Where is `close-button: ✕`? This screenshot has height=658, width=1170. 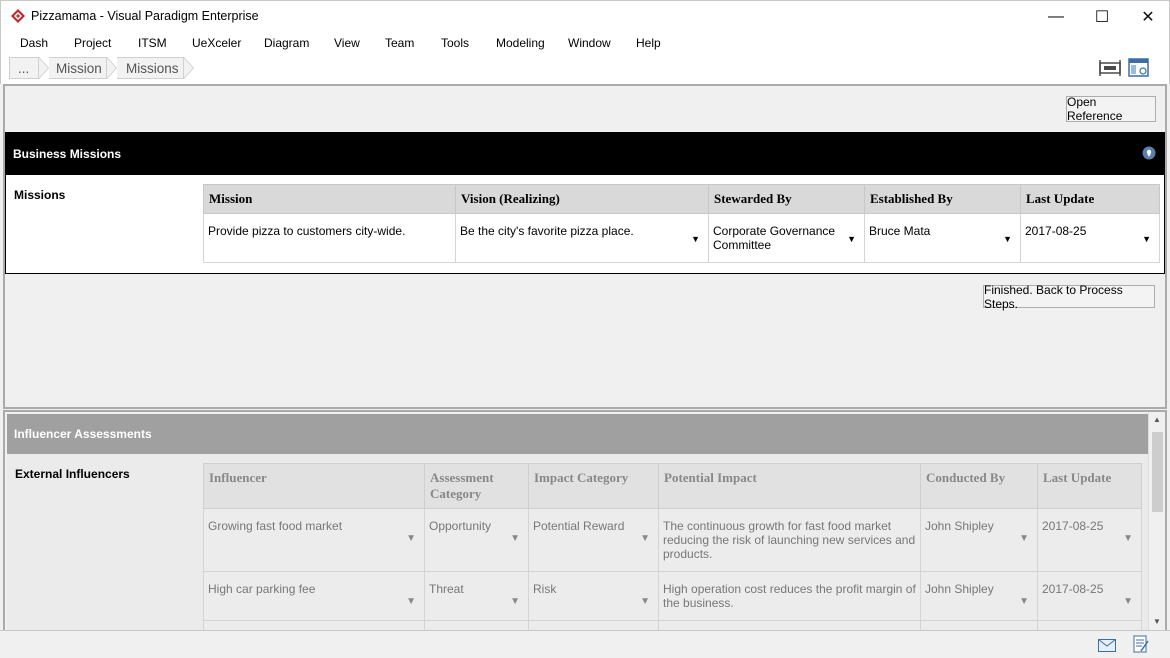 close-button: ✕ is located at coordinates (1147, 16).